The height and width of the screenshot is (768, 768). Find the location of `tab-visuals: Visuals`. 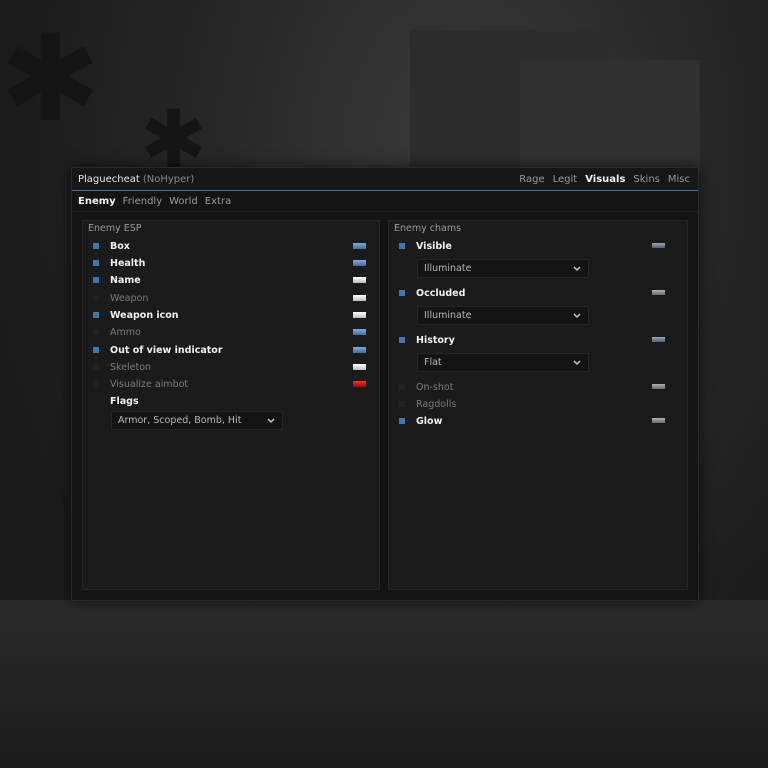

tab-visuals: Visuals is located at coordinates (605, 179).